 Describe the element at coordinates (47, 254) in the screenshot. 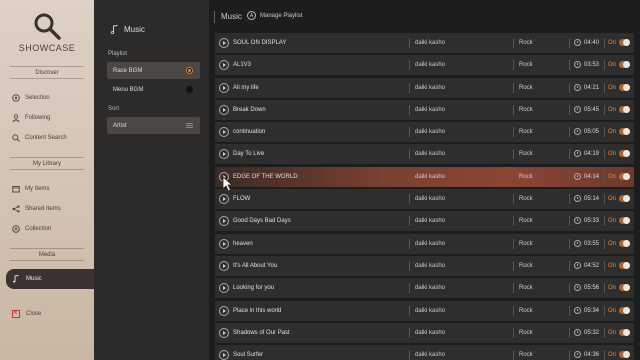

I see `section-media: Media` at that location.